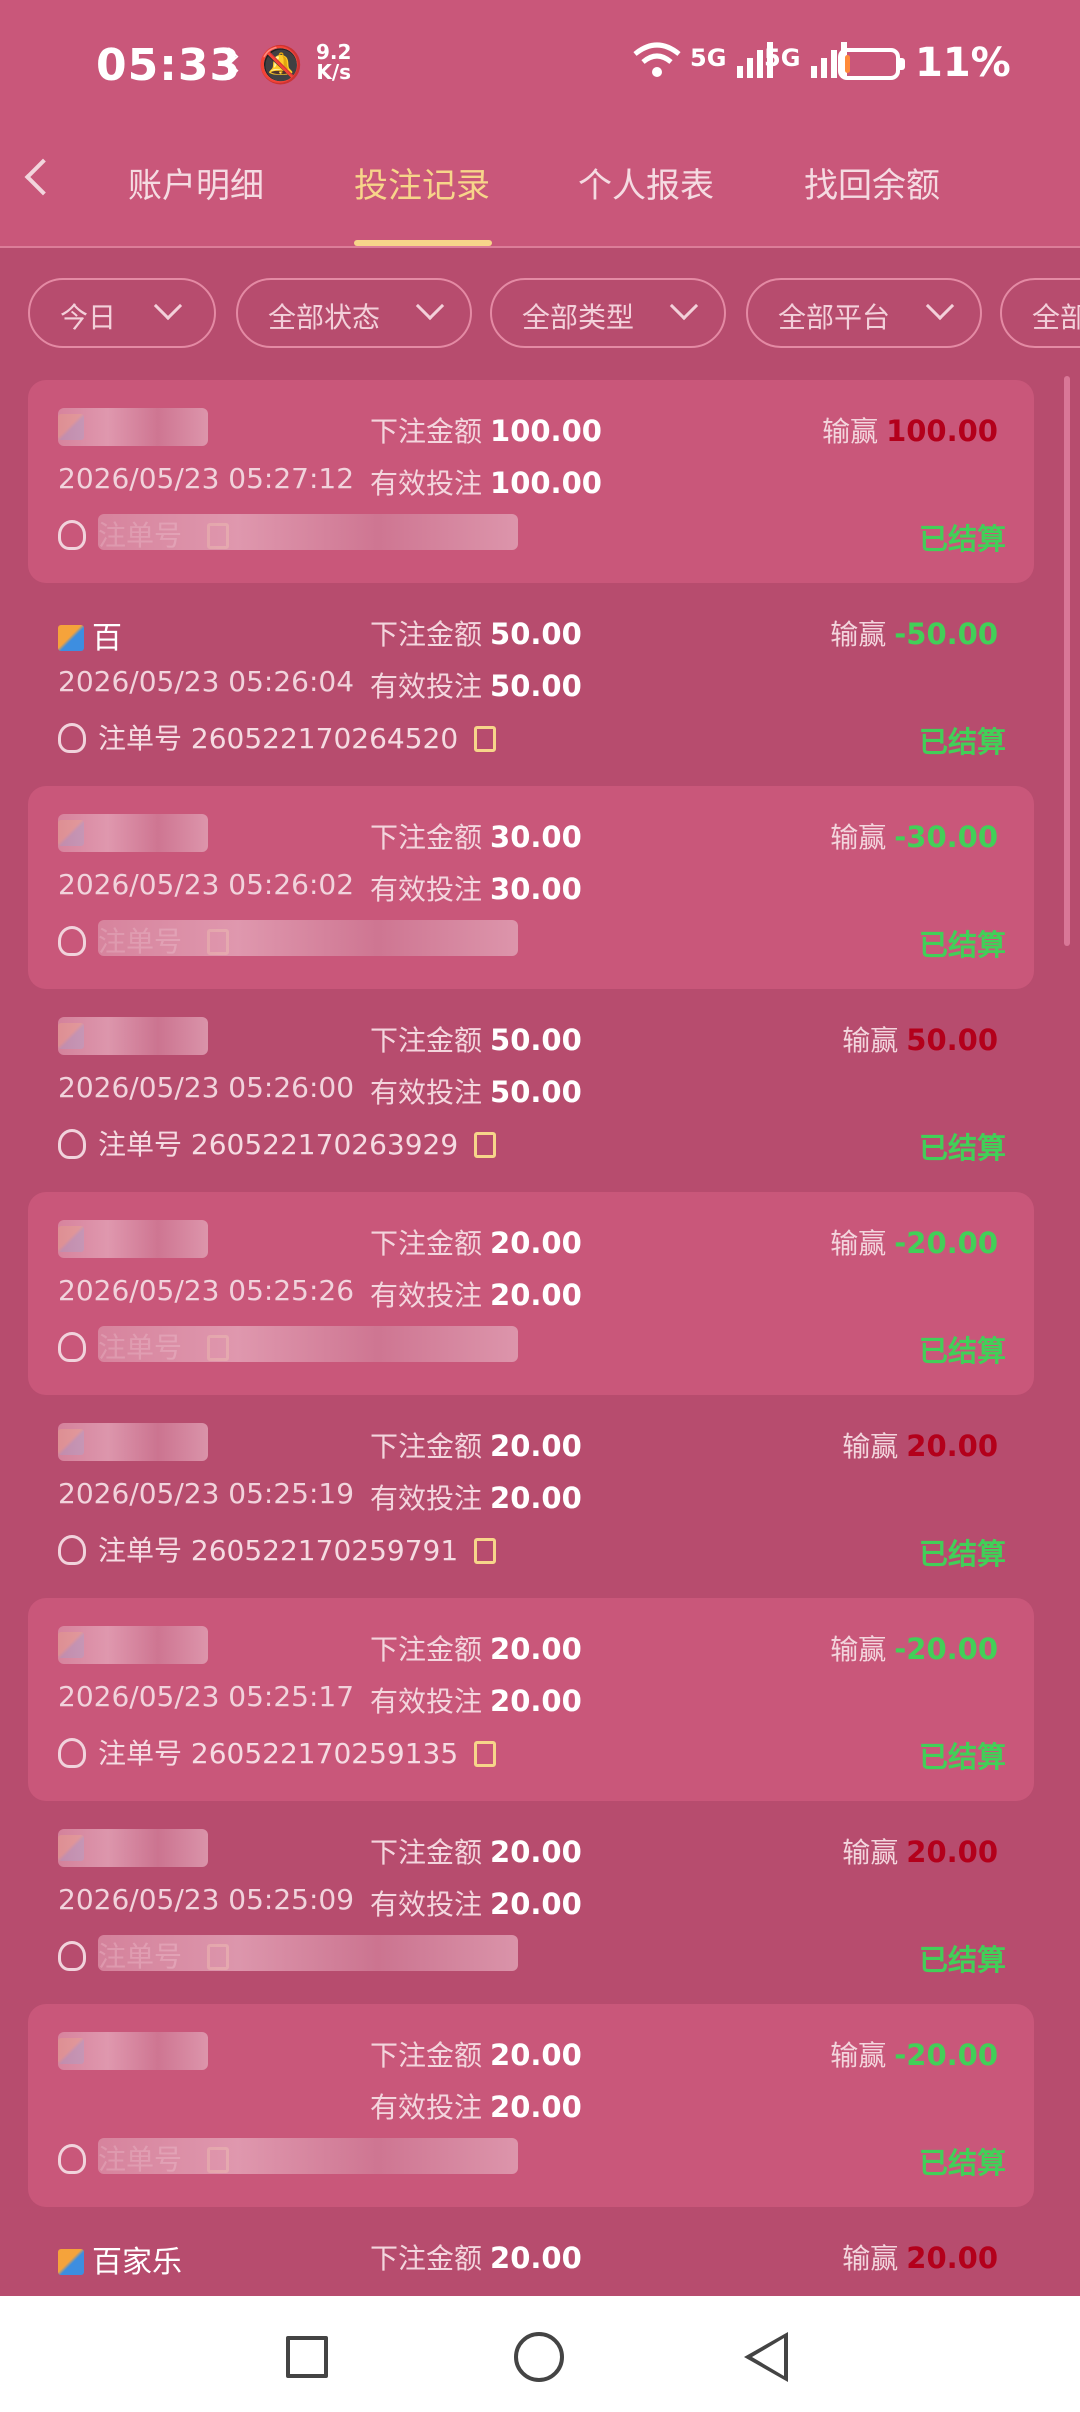  Describe the element at coordinates (536, 889) in the screenshot. I see `valid-bet-value: 30.00` at that location.